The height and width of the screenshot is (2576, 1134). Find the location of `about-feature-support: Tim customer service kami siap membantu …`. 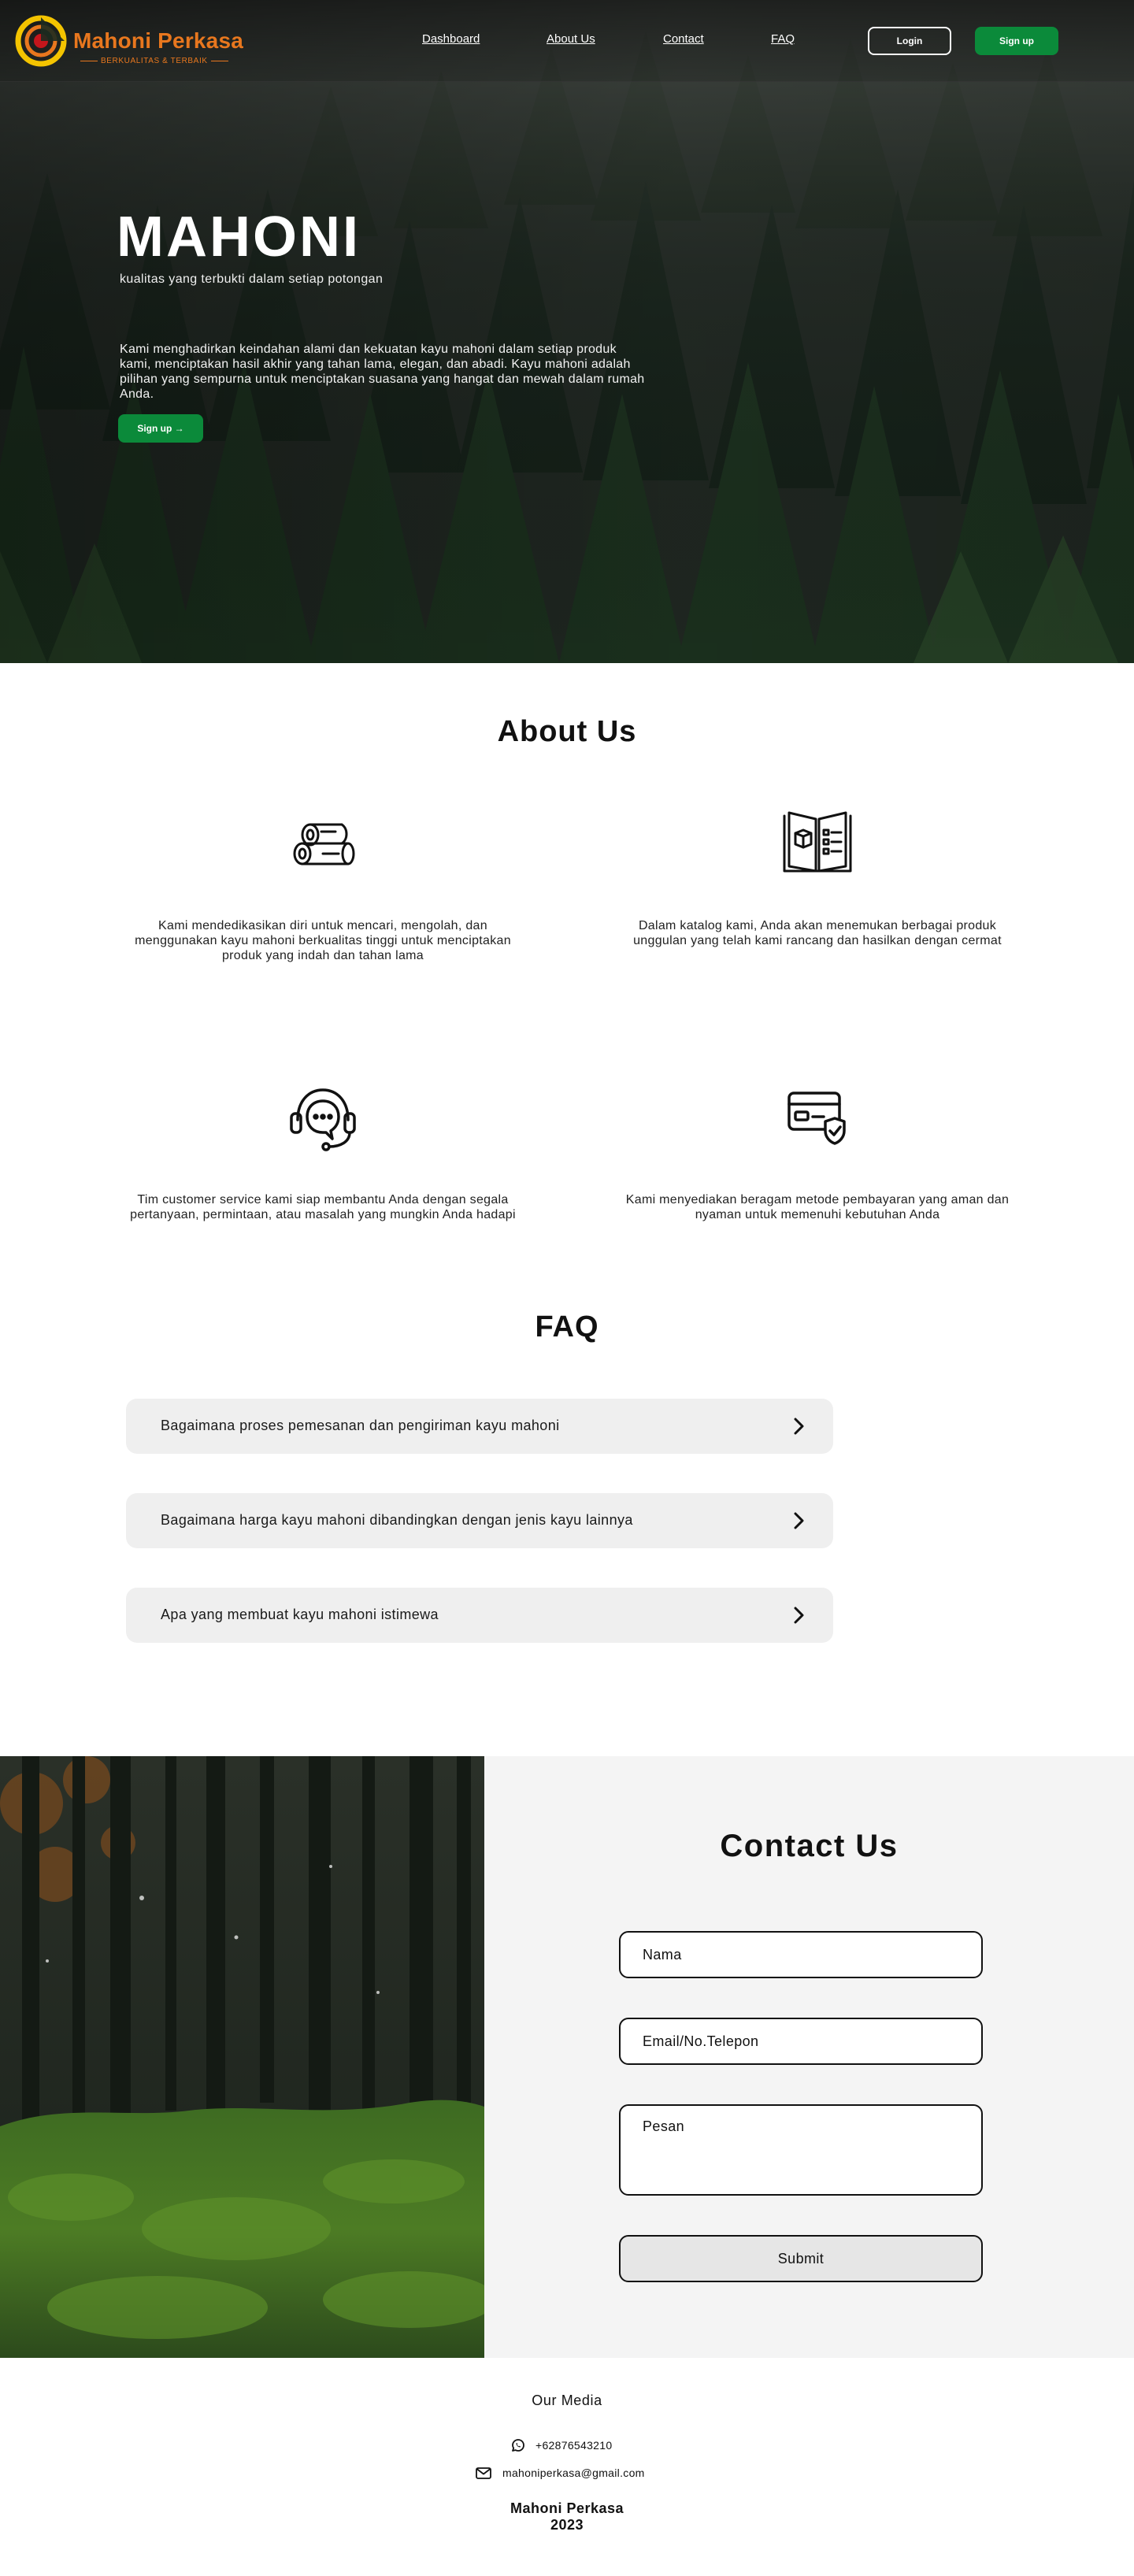

about-feature-support: Tim customer service kami siap membantu … is located at coordinates (323, 1152).